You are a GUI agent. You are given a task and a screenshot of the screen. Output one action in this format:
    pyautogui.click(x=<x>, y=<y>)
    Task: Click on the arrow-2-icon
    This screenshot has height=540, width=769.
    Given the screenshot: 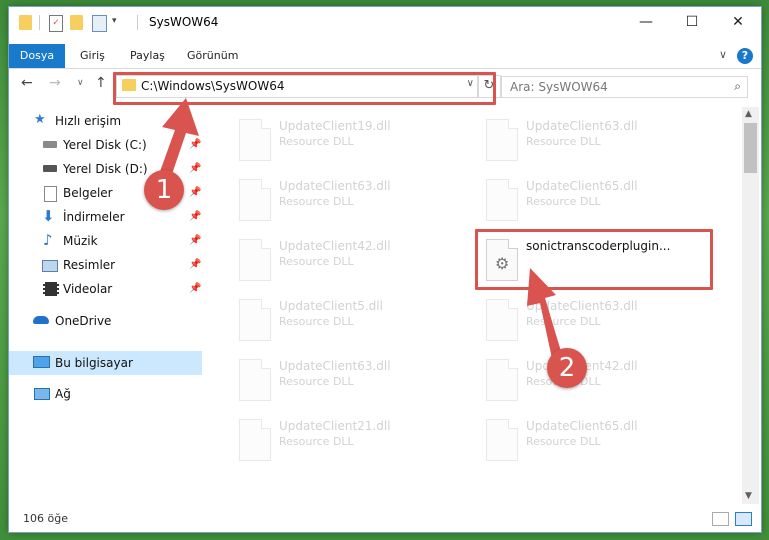 What is the action you would take?
    pyautogui.click(x=545, y=315)
    